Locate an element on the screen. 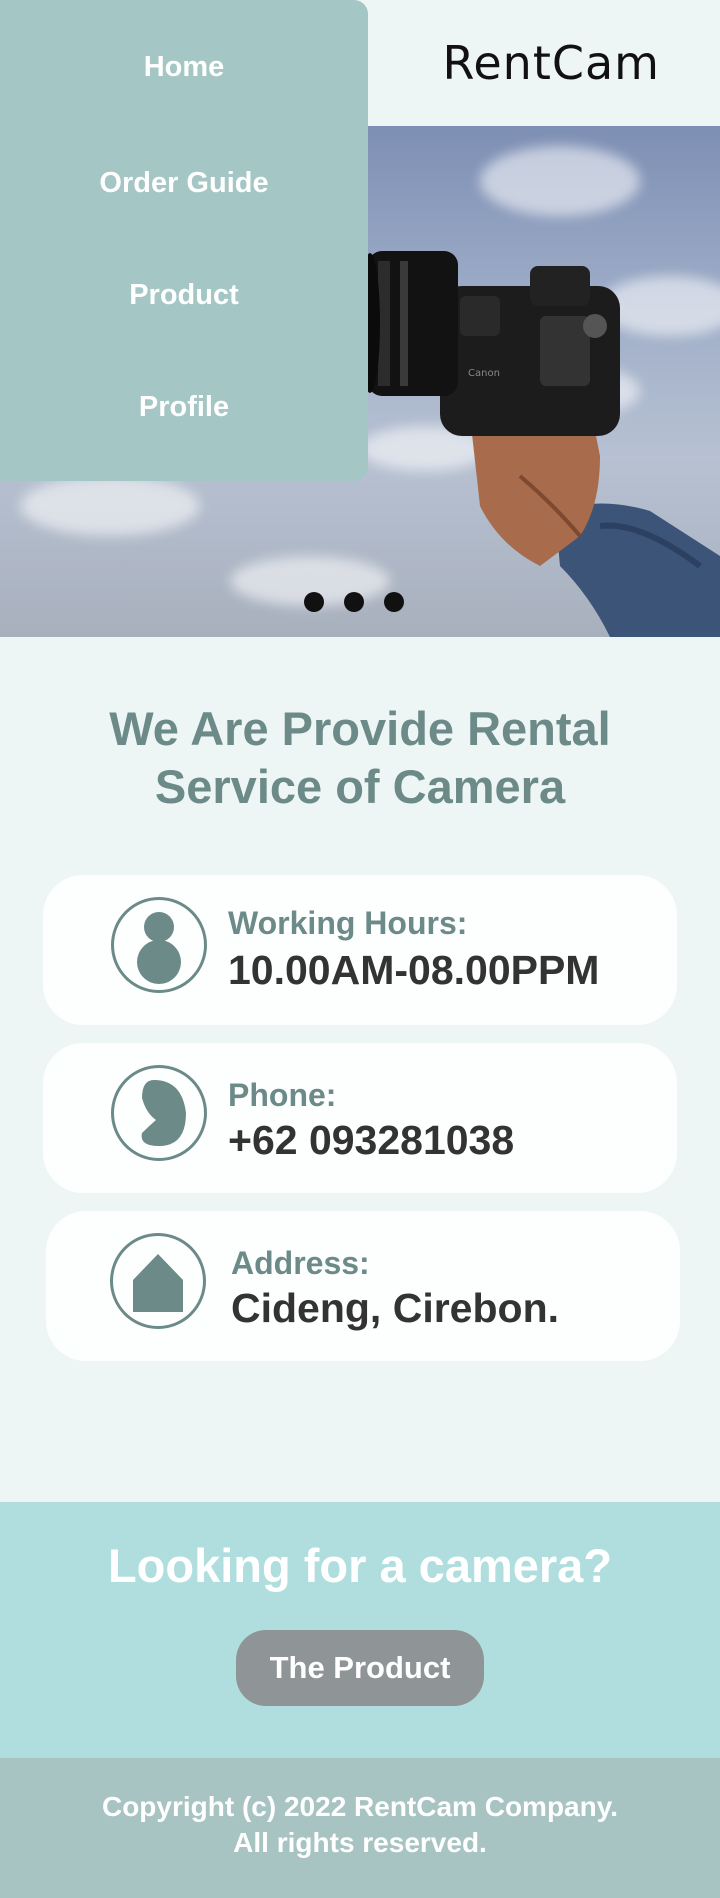 The height and width of the screenshot is (1898, 720). phone-value: +62 093281038 is located at coordinates (371, 1140).